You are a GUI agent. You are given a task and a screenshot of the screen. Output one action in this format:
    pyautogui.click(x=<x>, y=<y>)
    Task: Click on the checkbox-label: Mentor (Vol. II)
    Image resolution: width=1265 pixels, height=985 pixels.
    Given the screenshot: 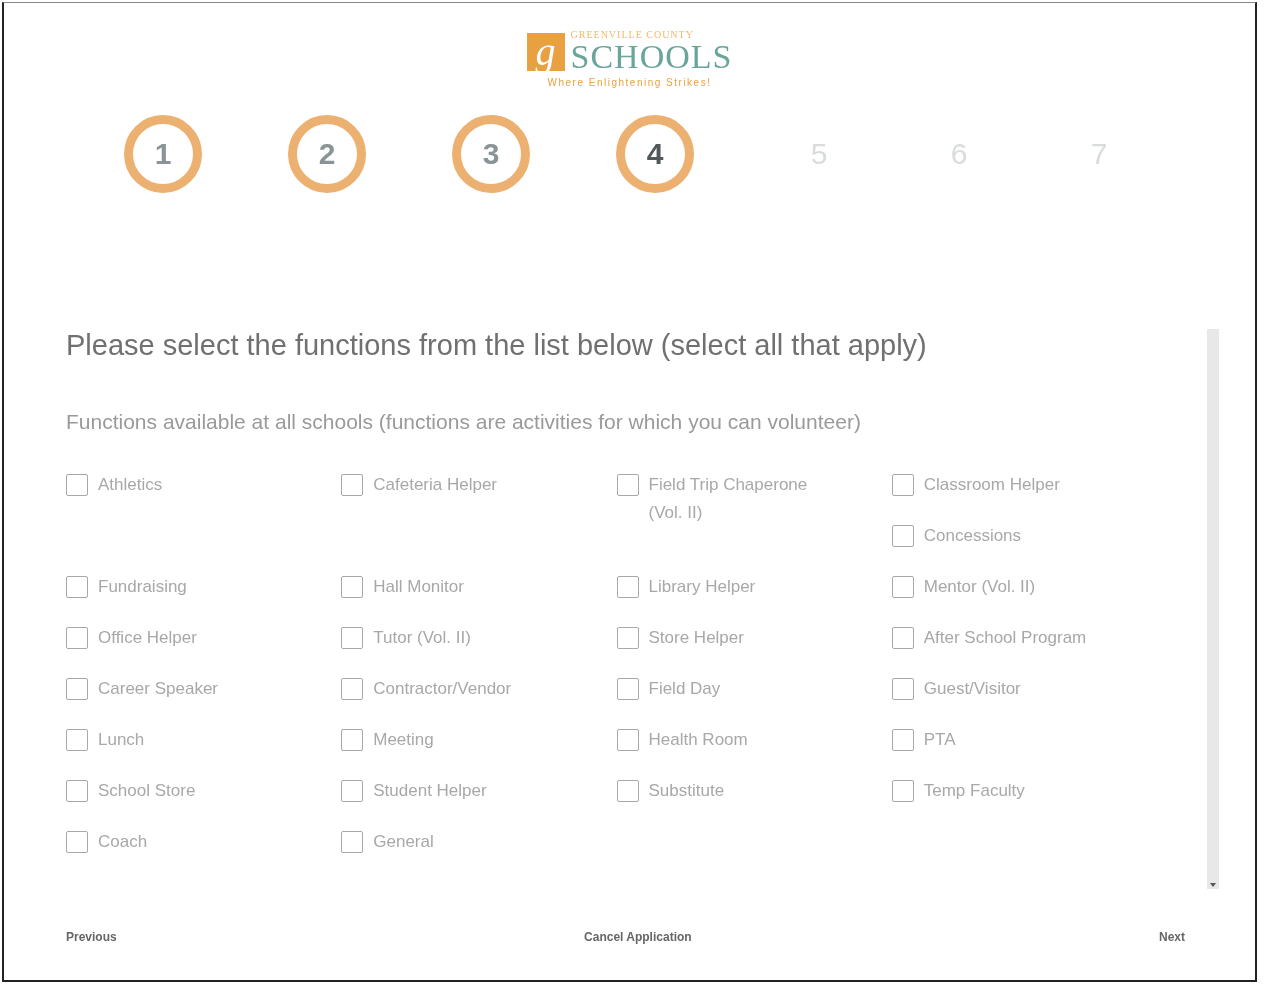 What is the action you would take?
    pyautogui.click(x=979, y=587)
    